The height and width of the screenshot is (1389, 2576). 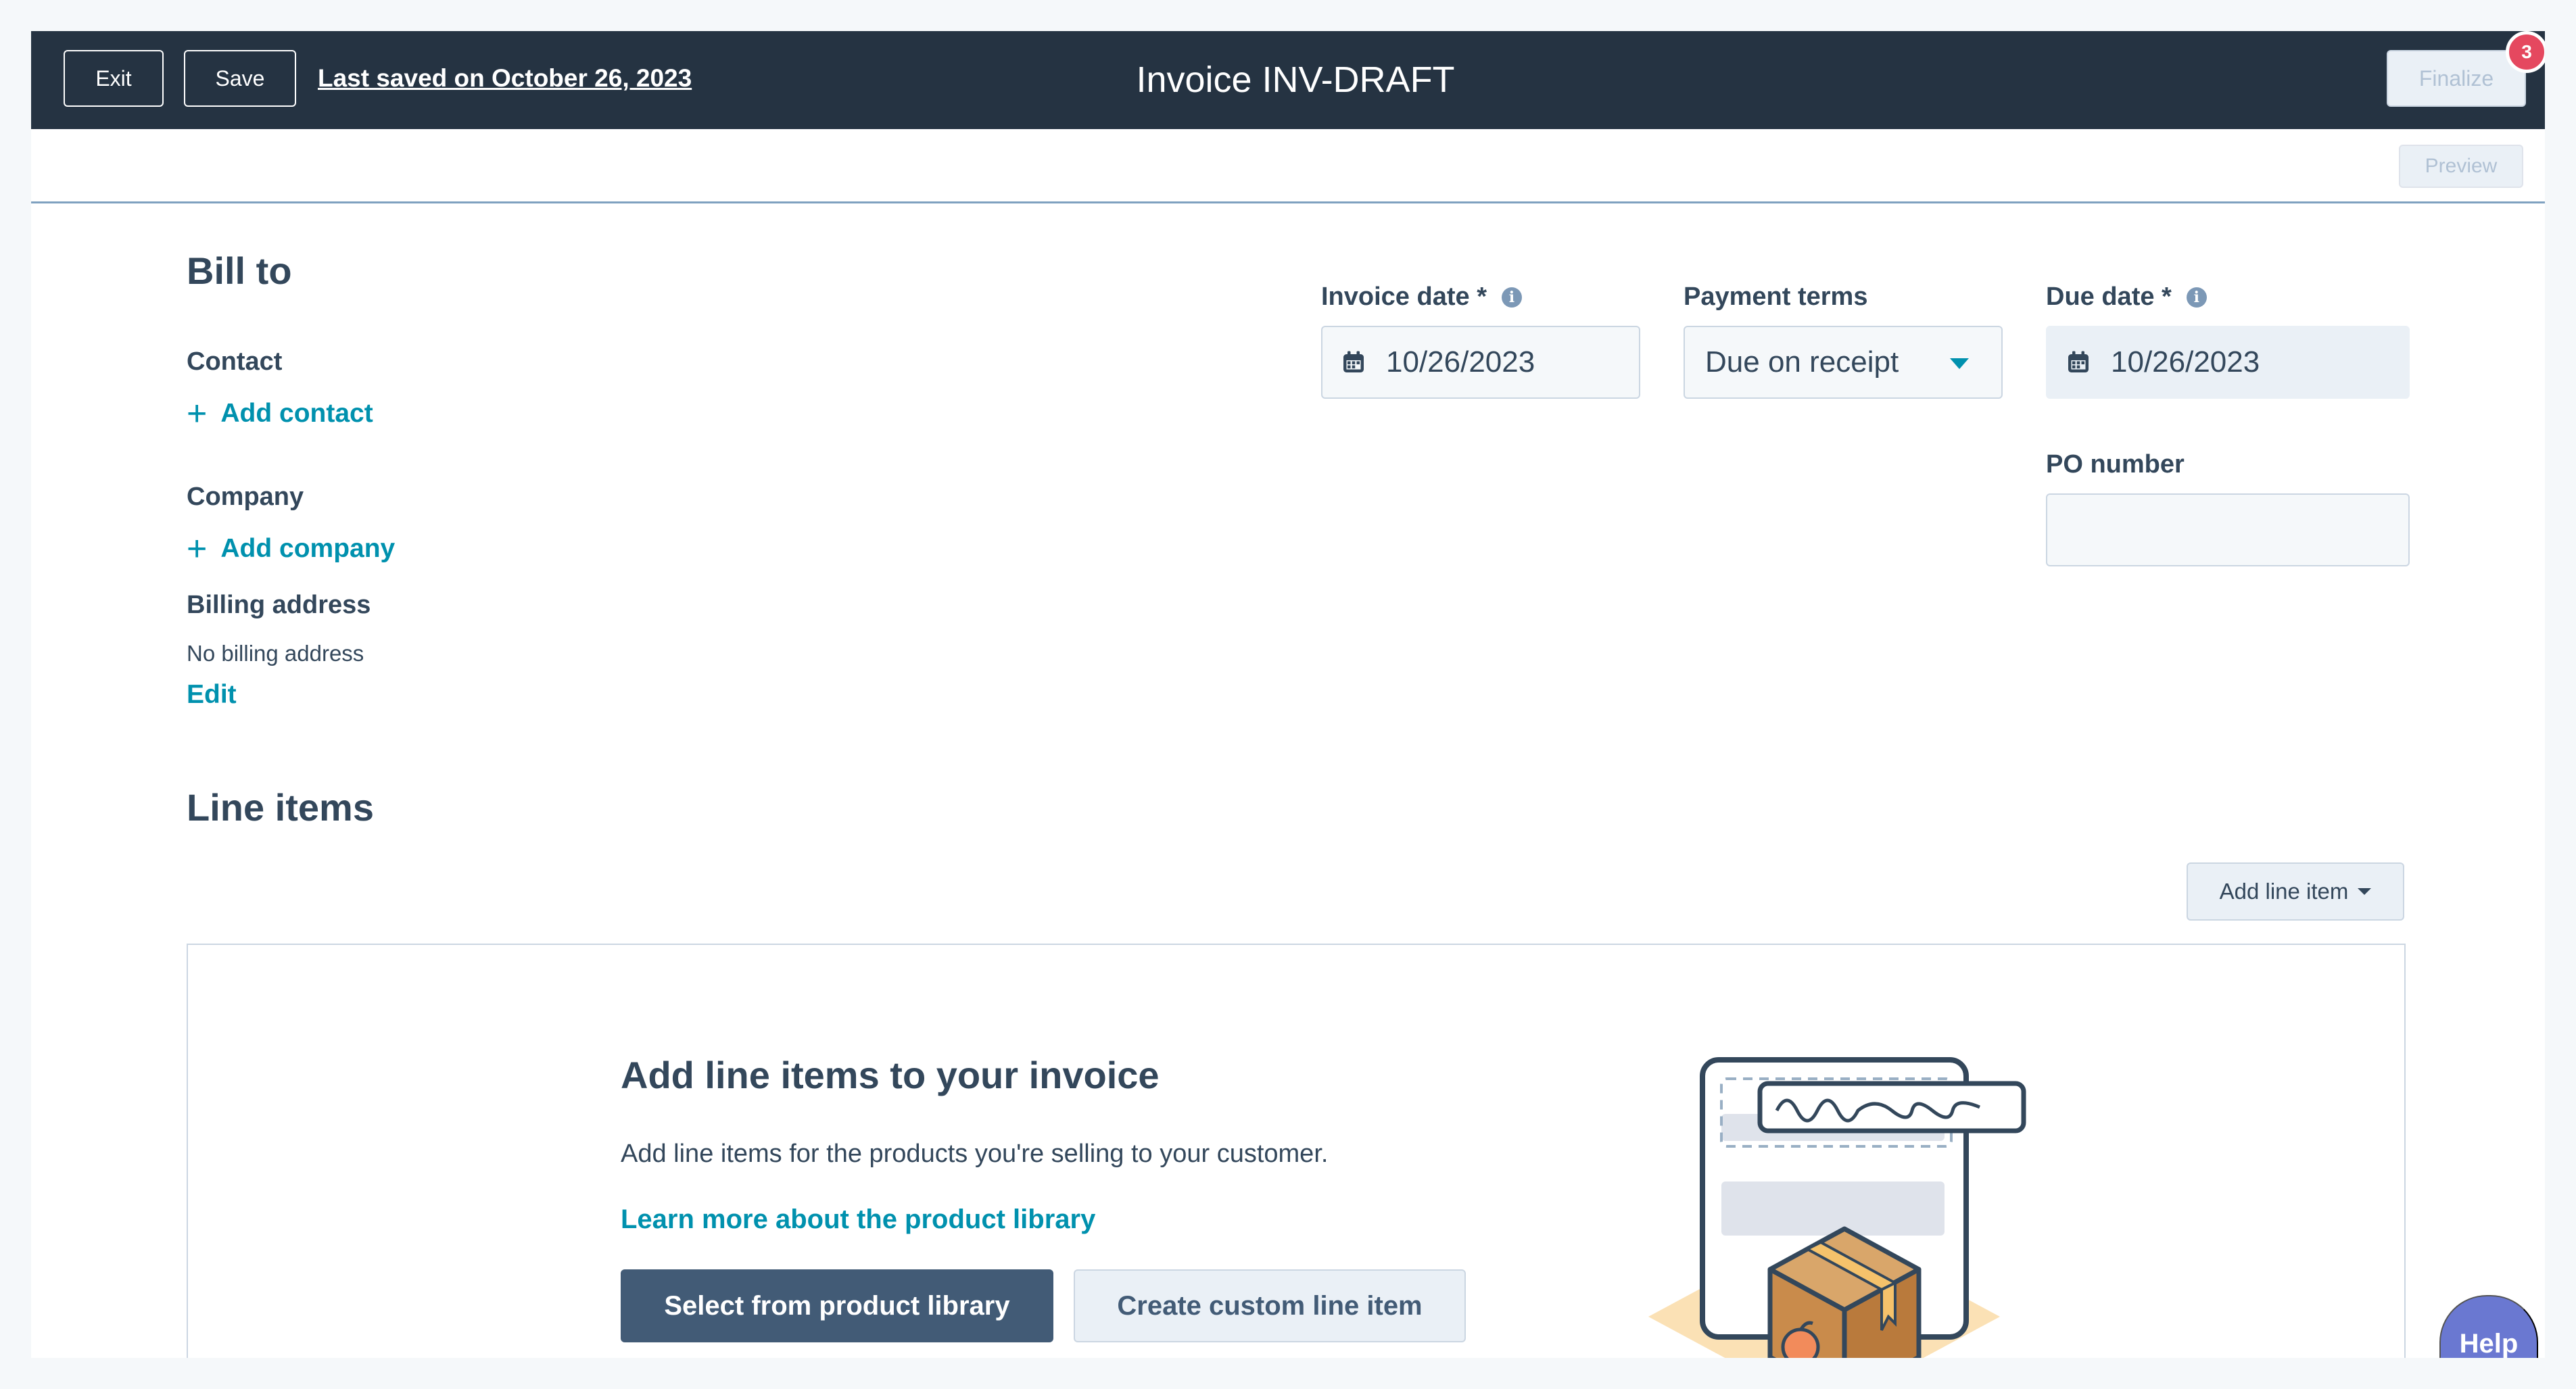 What do you see at coordinates (2488, 1326) in the screenshot?
I see `help-button: Help` at bounding box center [2488, 1326].